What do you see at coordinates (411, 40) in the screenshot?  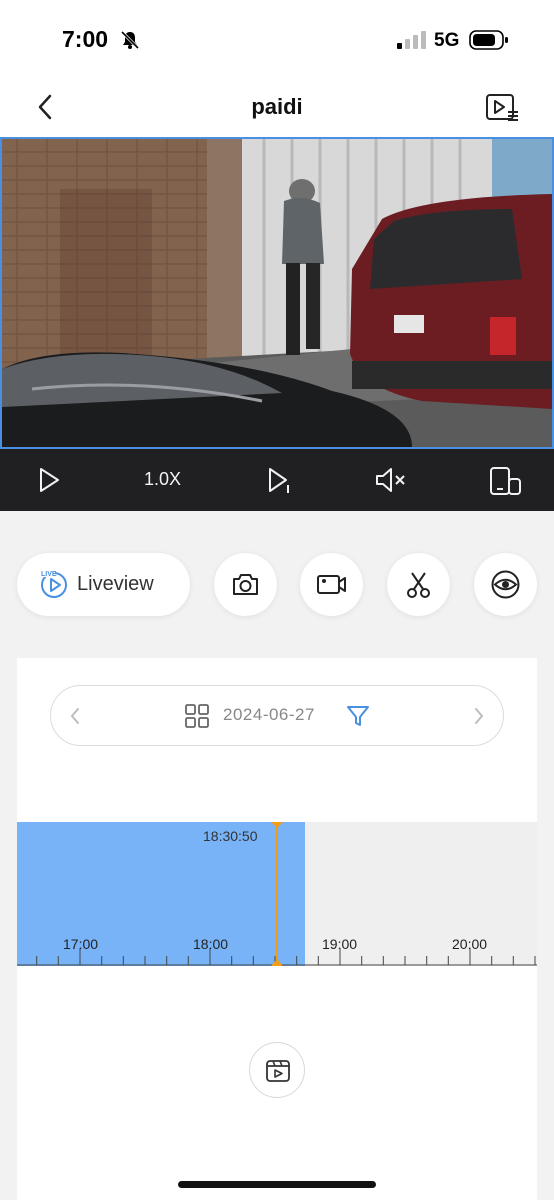 I see `cellular-signal-icon` at bounding box center [411, 40].